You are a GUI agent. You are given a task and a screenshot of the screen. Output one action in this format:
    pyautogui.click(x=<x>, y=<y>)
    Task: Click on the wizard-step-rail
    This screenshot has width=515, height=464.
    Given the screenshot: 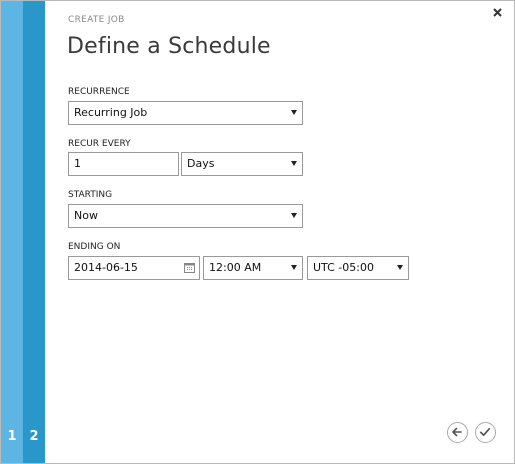 What is the action you would take?
    pyautogui.click(x=12, y=232)
    